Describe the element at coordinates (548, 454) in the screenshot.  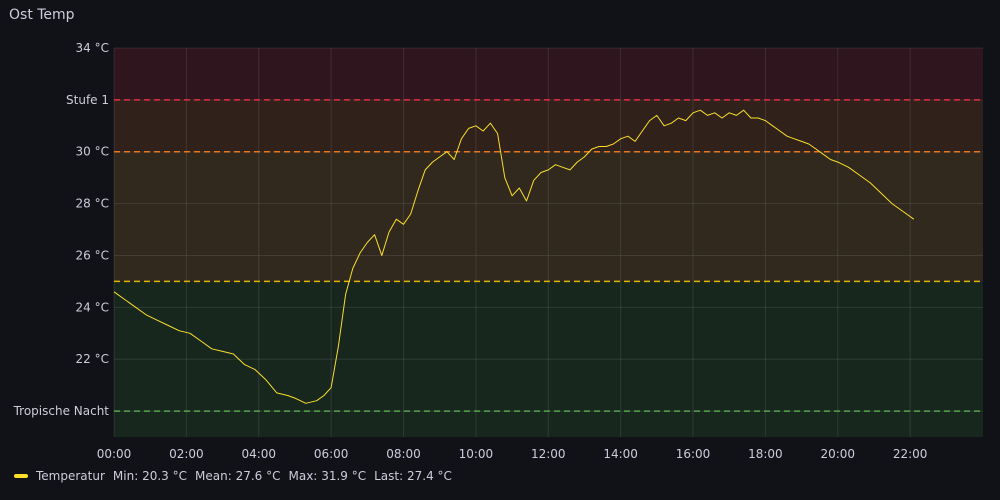
I see `x-tick-label: 12:00` at that location.